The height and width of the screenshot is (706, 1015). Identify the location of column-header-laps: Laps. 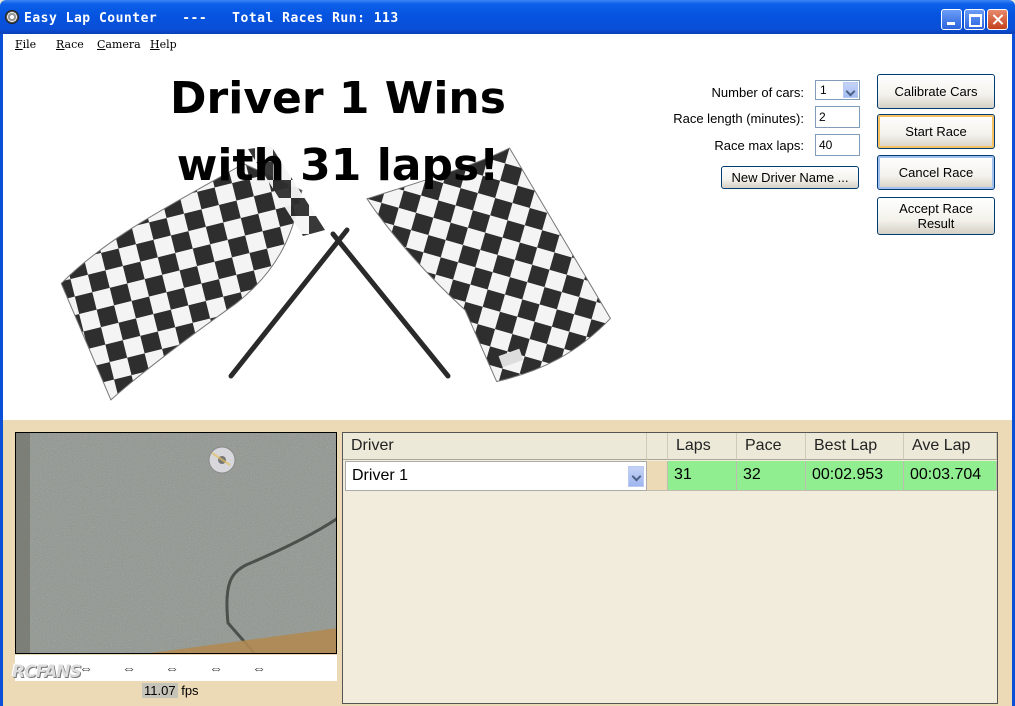
(702, 446).